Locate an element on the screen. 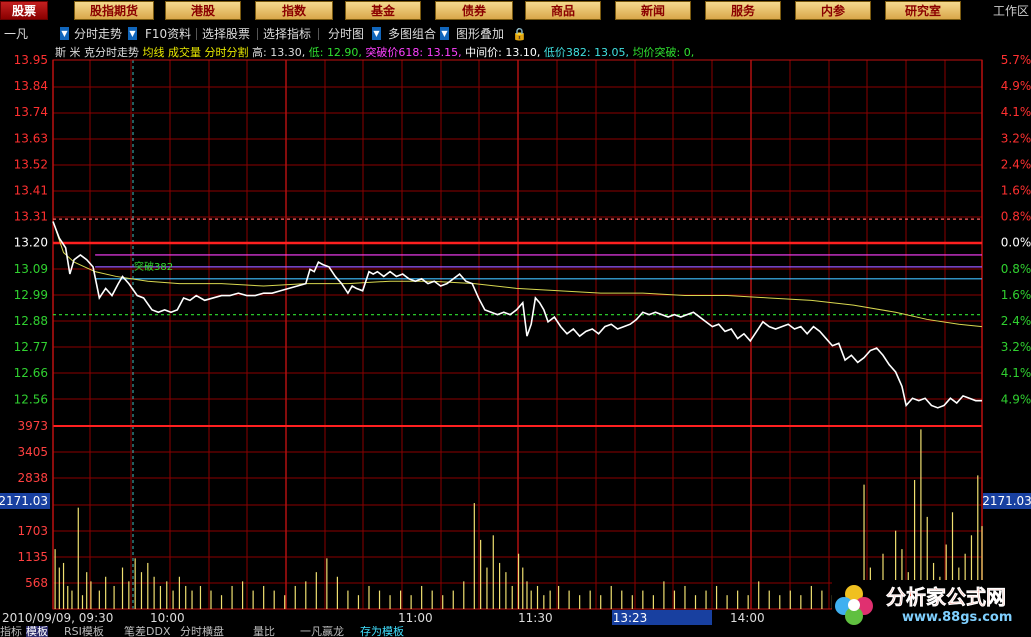 Image resolution: width=1031 pixels, height=637 pixels. nav-tab-8: 服务 is located at coordinates (743, 10).